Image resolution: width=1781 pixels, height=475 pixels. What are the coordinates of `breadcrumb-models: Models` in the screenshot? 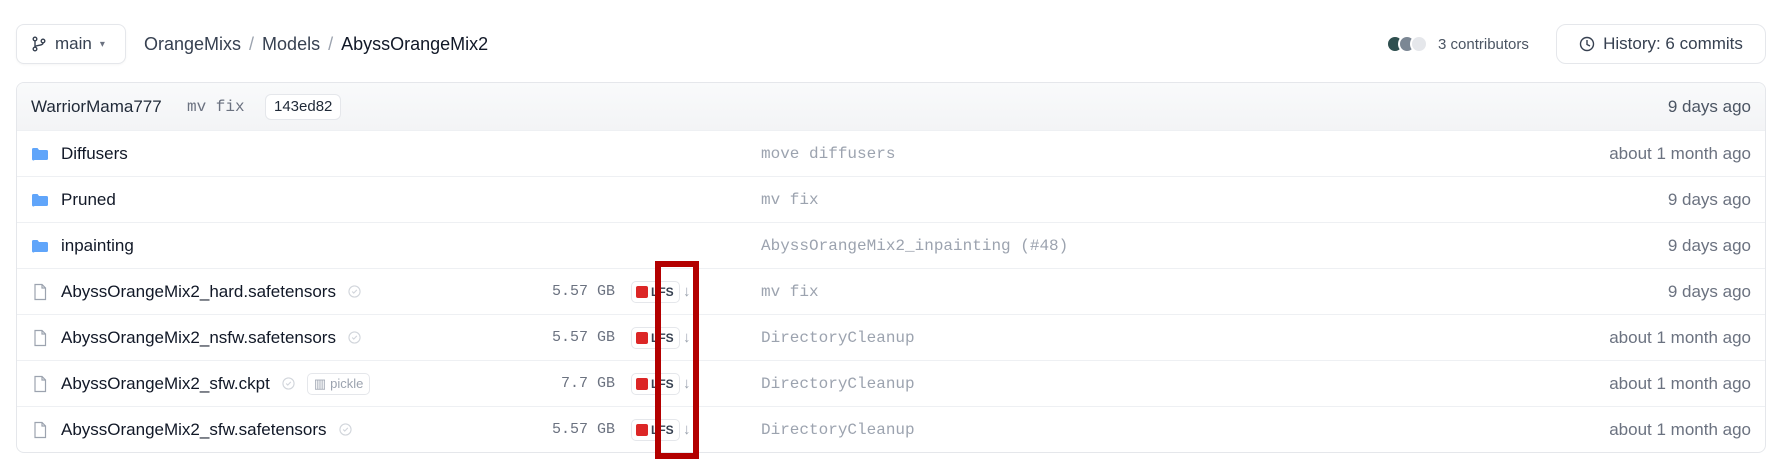 It's located at (291, 44).